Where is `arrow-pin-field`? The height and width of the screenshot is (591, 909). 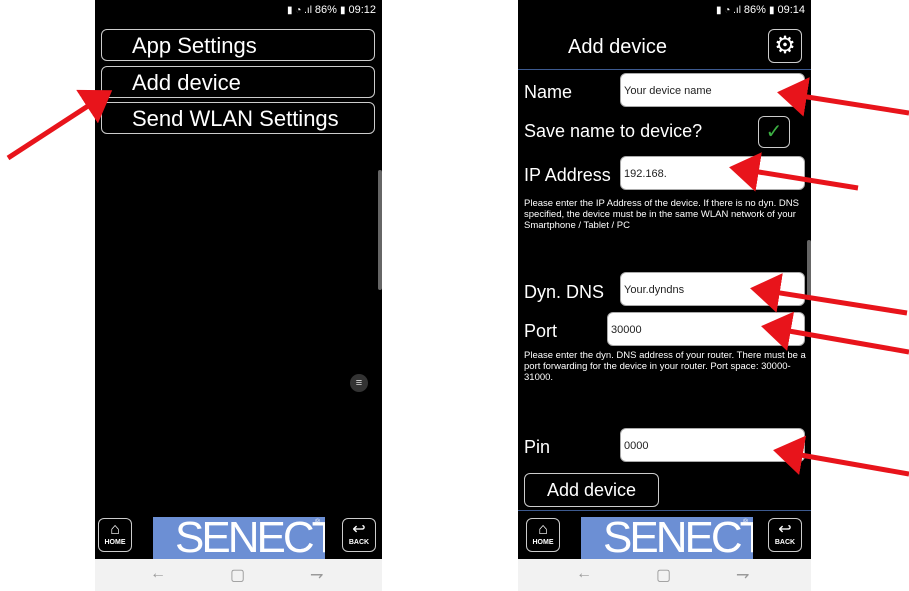 arrow-pin-field is located at coordinates (841, 456).